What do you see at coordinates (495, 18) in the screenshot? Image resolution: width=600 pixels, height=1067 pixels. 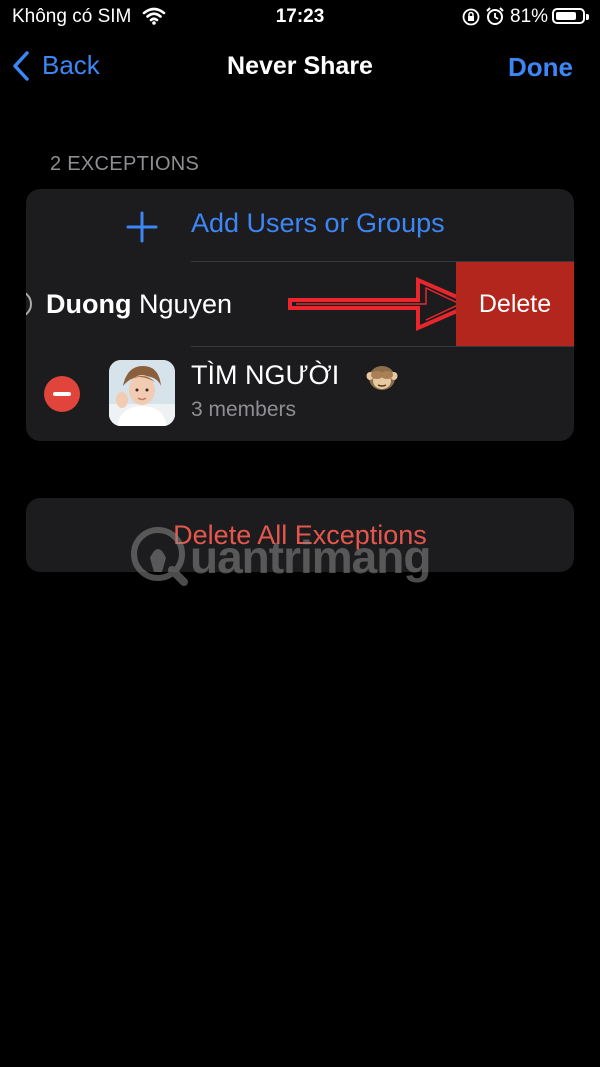 I see `alarm-icon` at bounding box center [495, 18].